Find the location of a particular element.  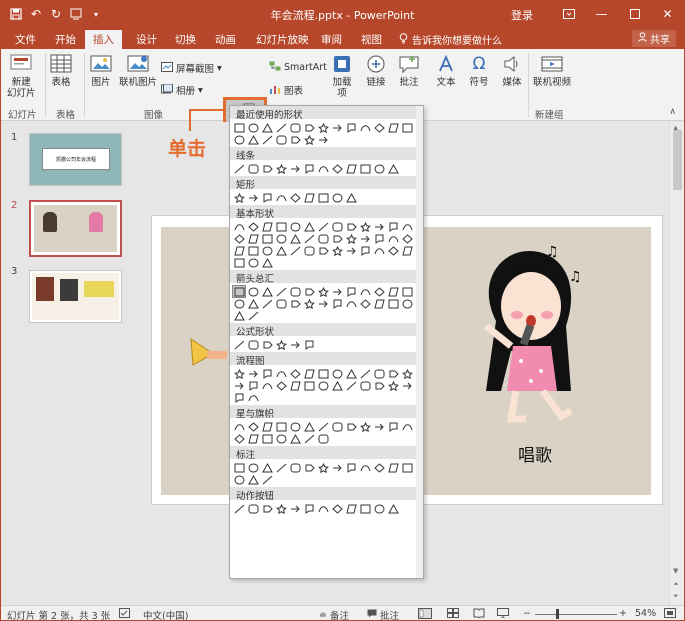

zoom-slider is located at coordinates (576, 614).